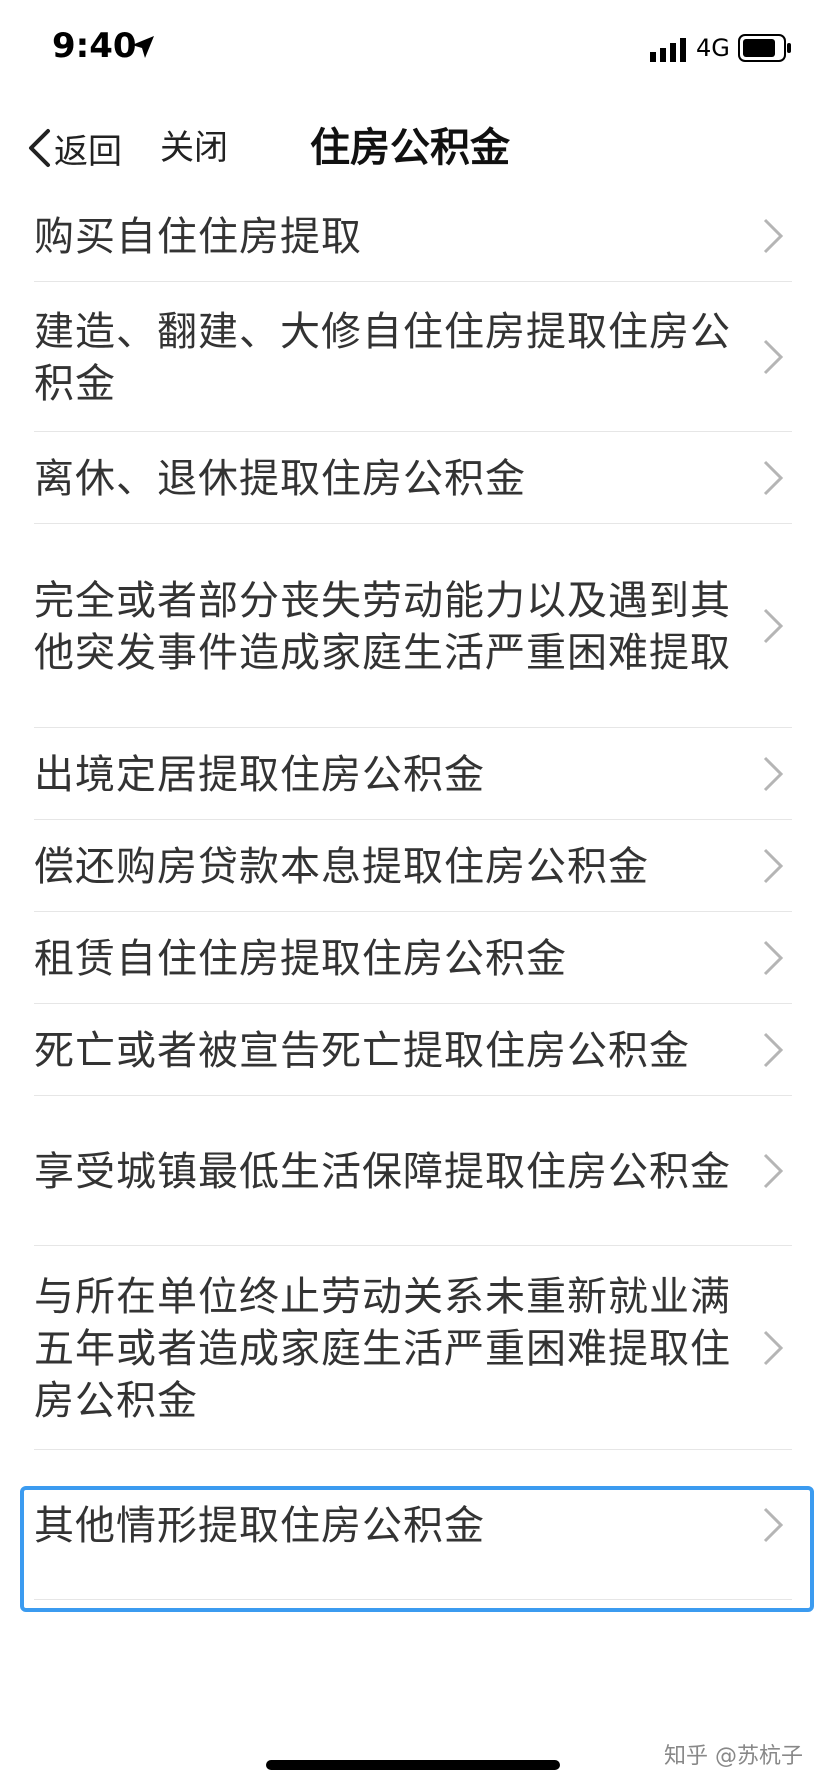 This screenshot has height=1792, width=828. I want to click on home-indicator, so click(413, 1765).